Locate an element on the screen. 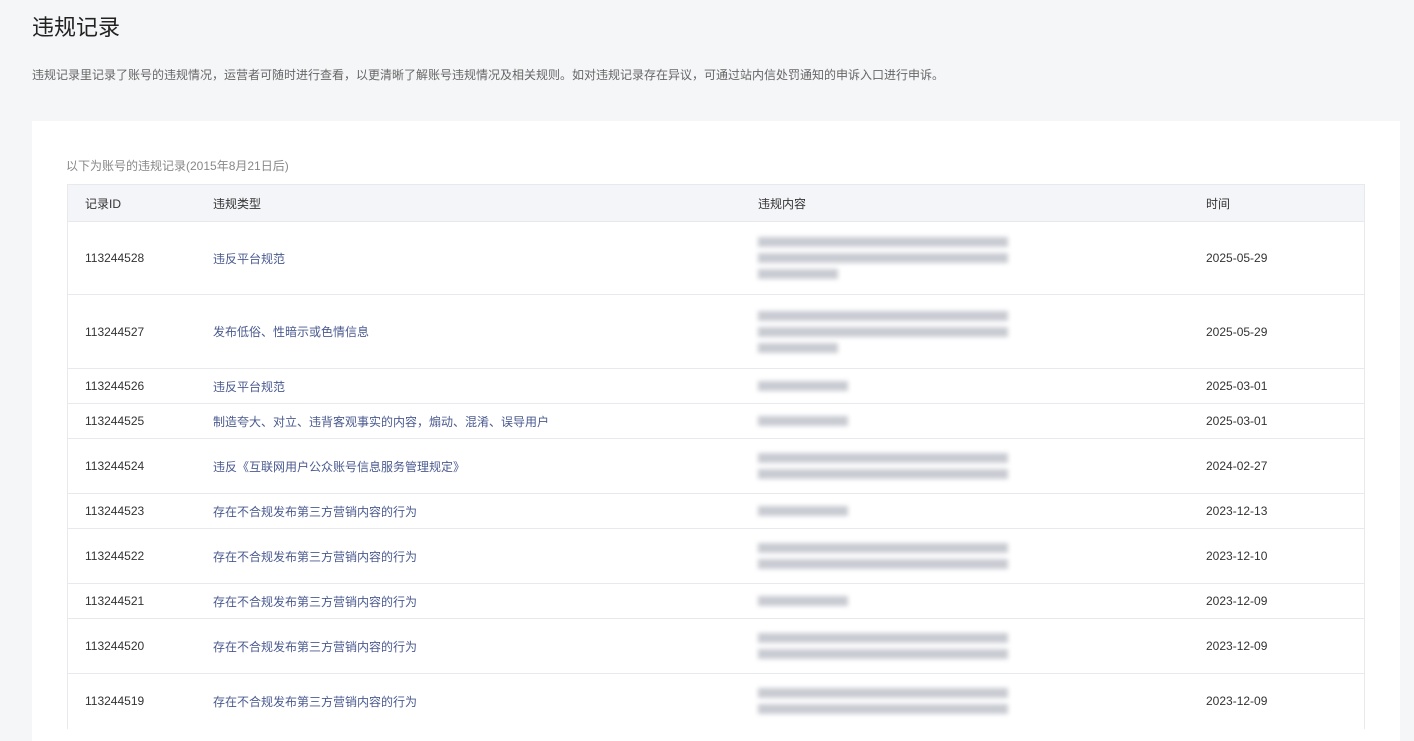 The width and height of the screenshot is (1414, 741). table-row: 113244523 存在不合规发布第三方营销内容的行为 2023-12-13 is located at coordinates (716, 511).